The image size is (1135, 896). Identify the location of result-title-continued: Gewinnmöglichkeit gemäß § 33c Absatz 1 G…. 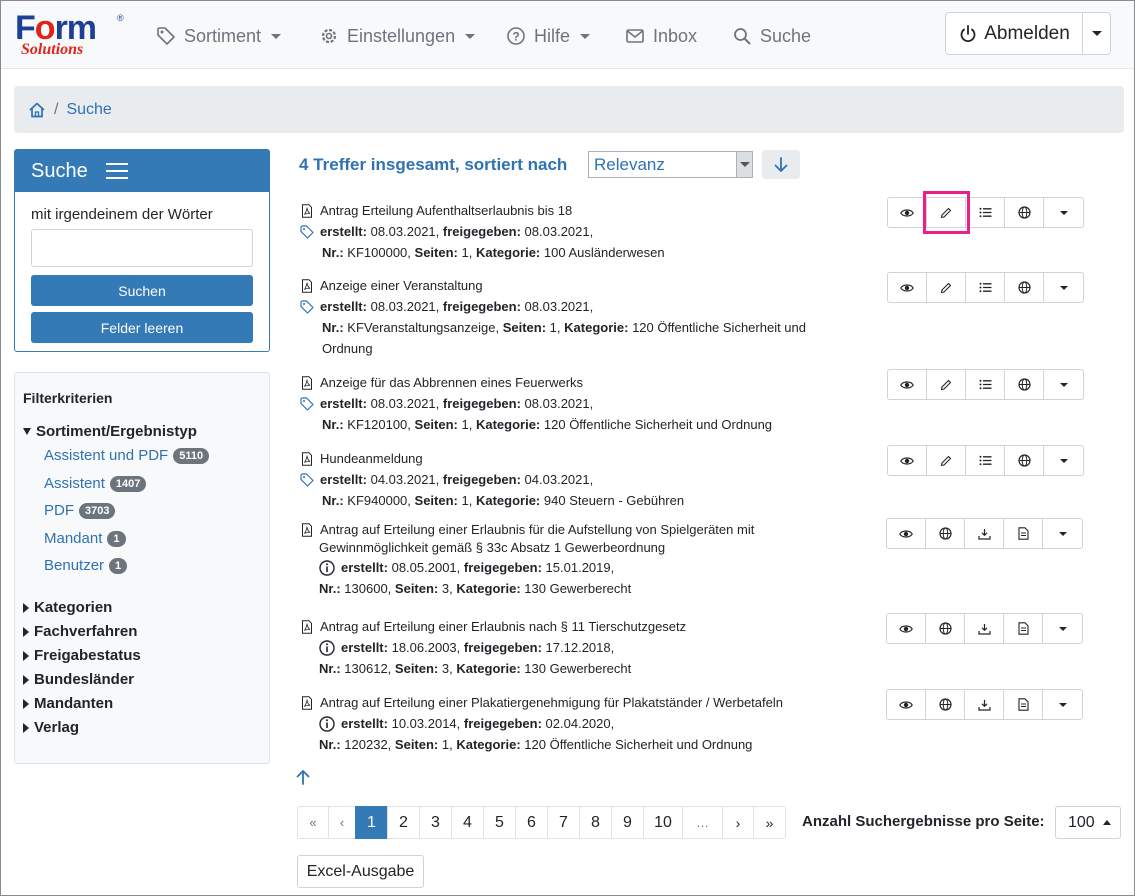
(492, 548).